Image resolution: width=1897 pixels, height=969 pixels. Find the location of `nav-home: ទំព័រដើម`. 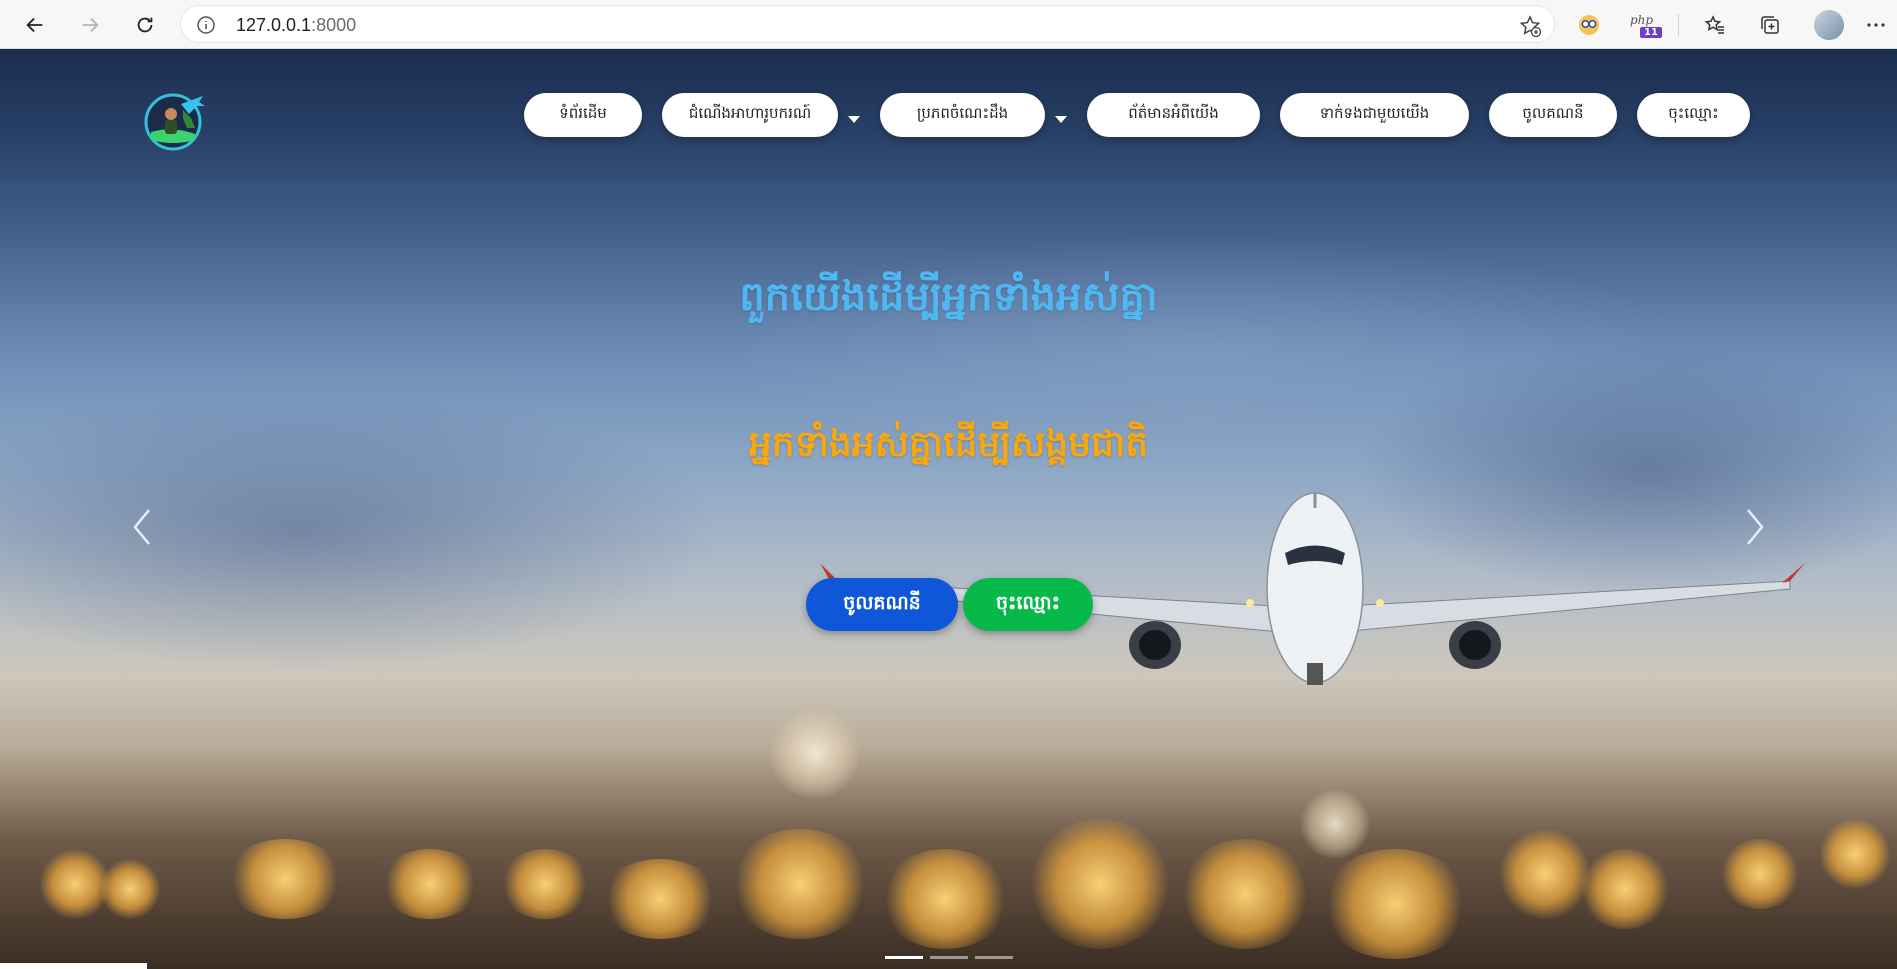

nav-home: ទំព័រដើម is located at coordinates (583, 115).